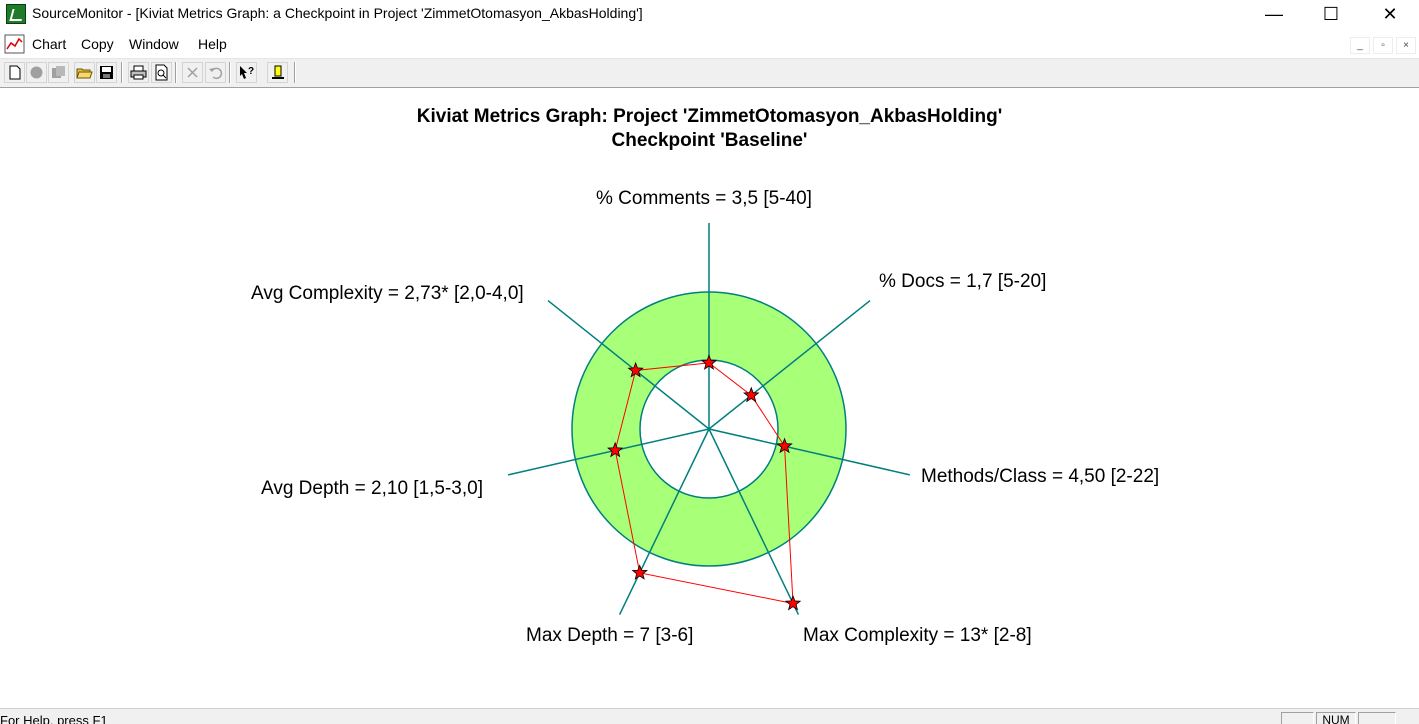  Describe the element at coordinates (192, 72) in the screenshot. I see `delete-icon` at that location.